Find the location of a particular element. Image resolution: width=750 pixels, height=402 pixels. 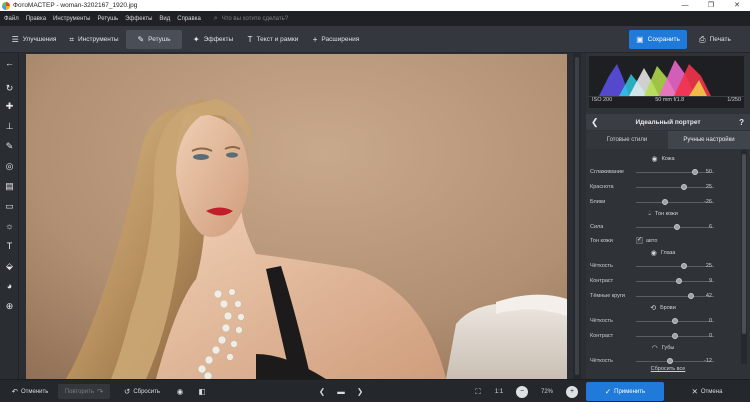

actual-size-button: 1:1 is located at coordinates (499, 391).